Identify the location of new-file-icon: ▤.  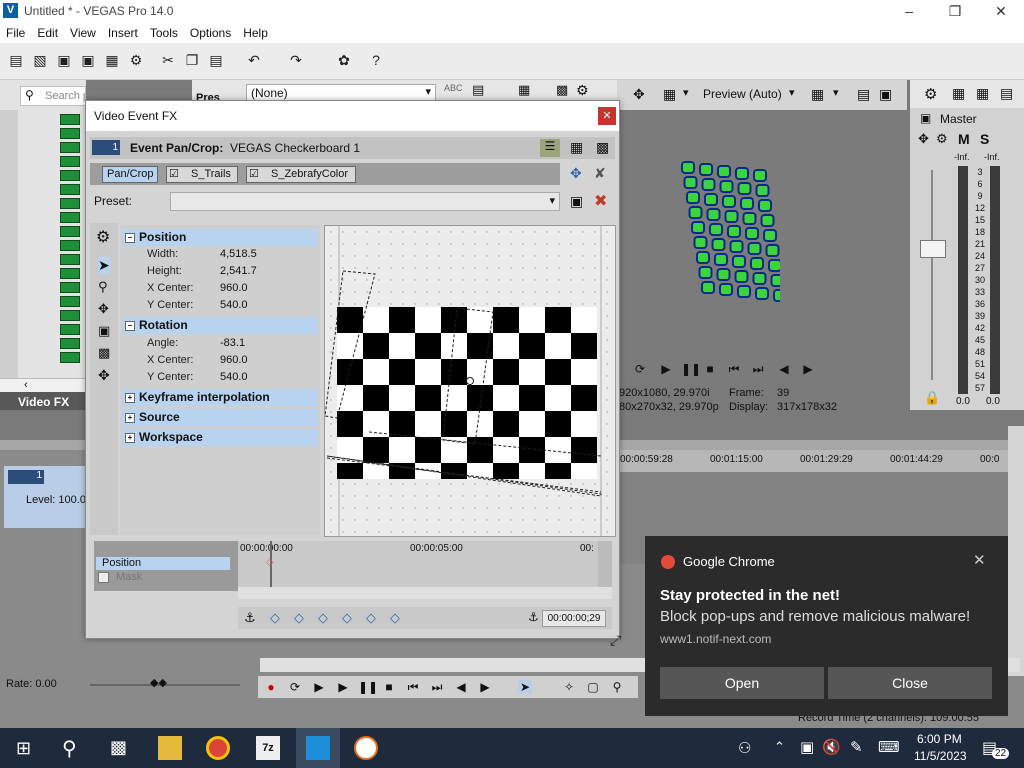
(16, 60).